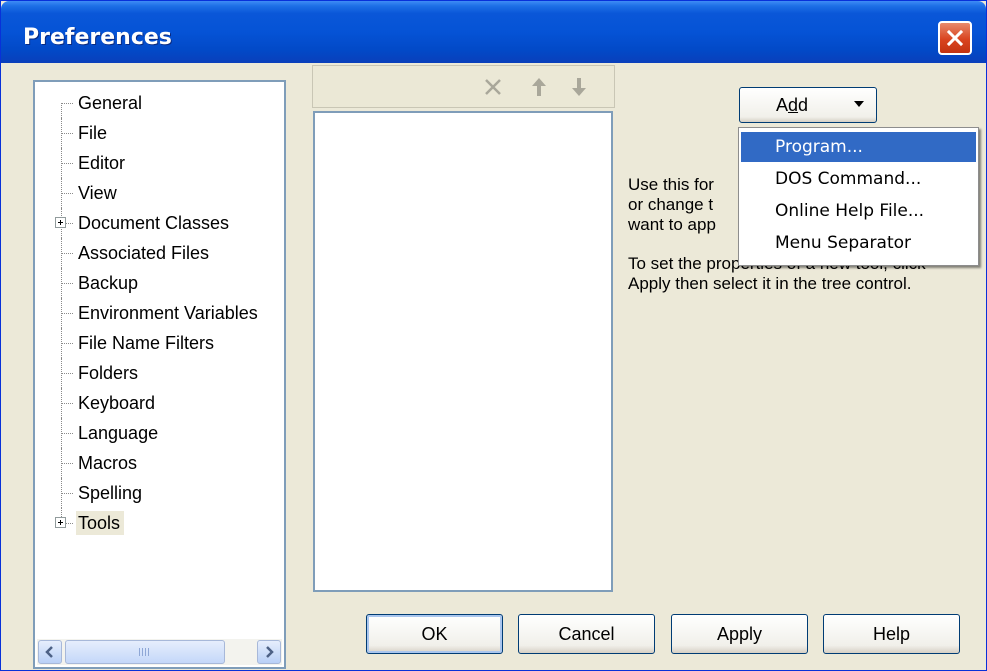  I want to click on tree-item-label: View, so click(97, 193).